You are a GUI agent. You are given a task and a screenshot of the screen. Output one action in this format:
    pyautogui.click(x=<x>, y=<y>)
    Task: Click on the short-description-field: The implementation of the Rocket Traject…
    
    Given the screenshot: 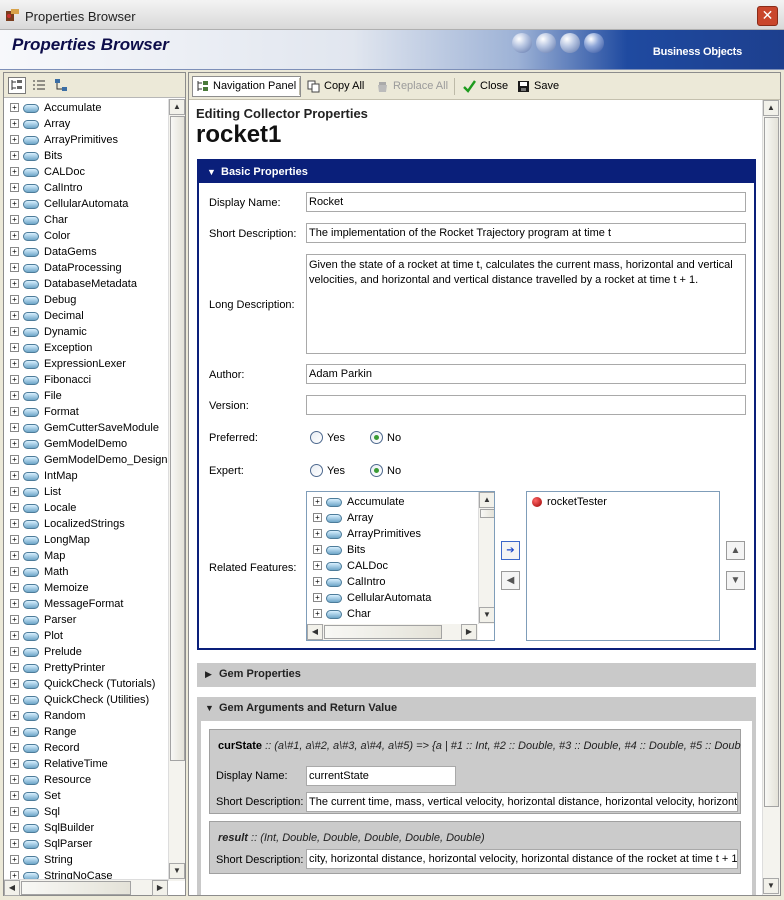 What is the action you would take?
    pyautogui.click(x=526, y=233)
    